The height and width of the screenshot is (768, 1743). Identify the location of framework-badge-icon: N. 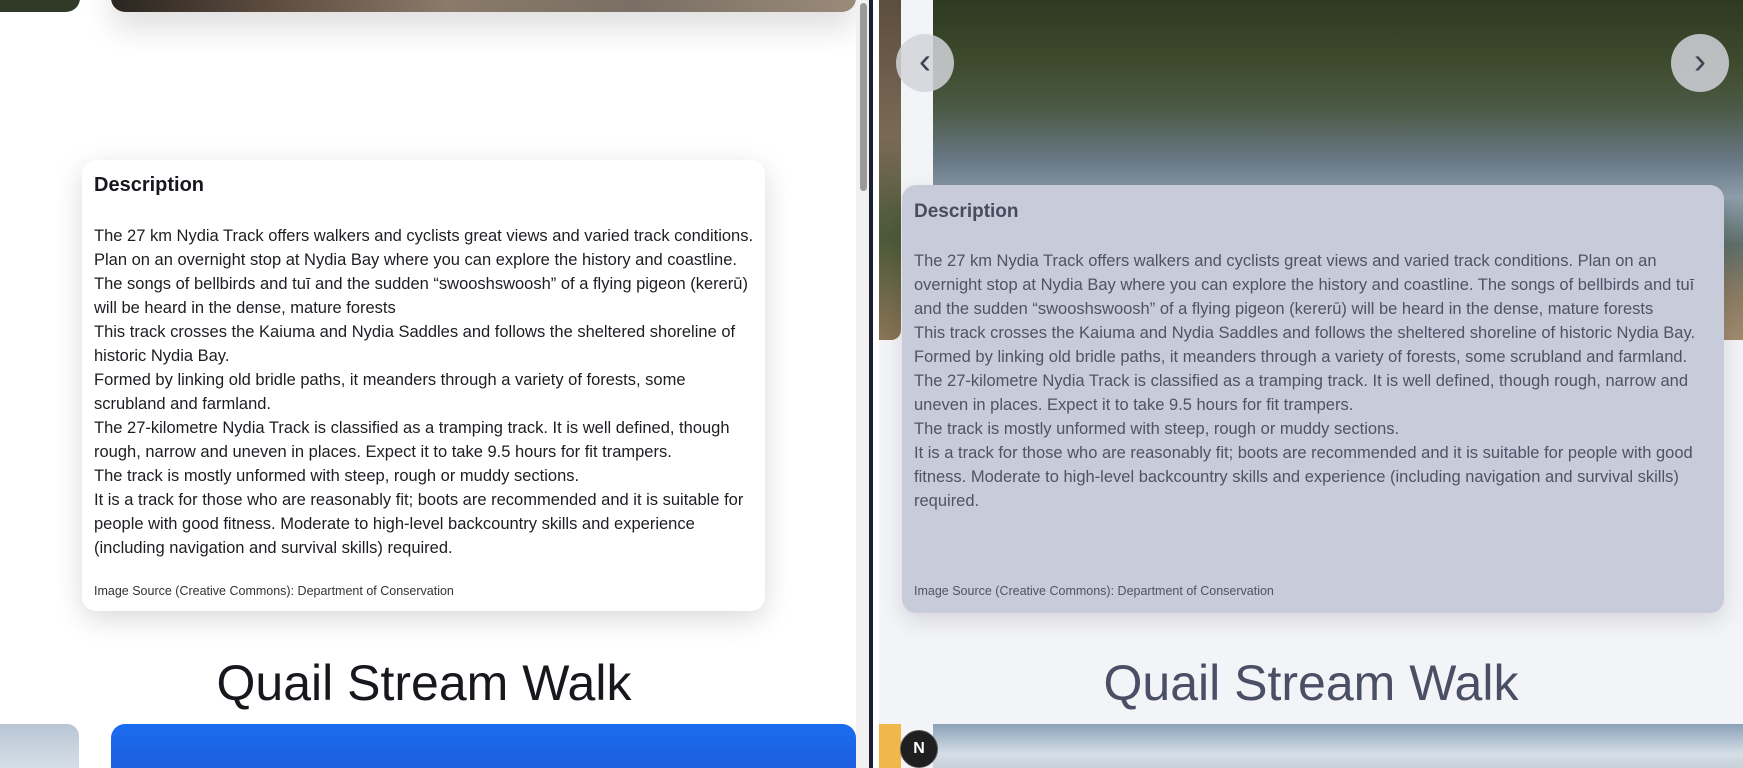
(919, 749).